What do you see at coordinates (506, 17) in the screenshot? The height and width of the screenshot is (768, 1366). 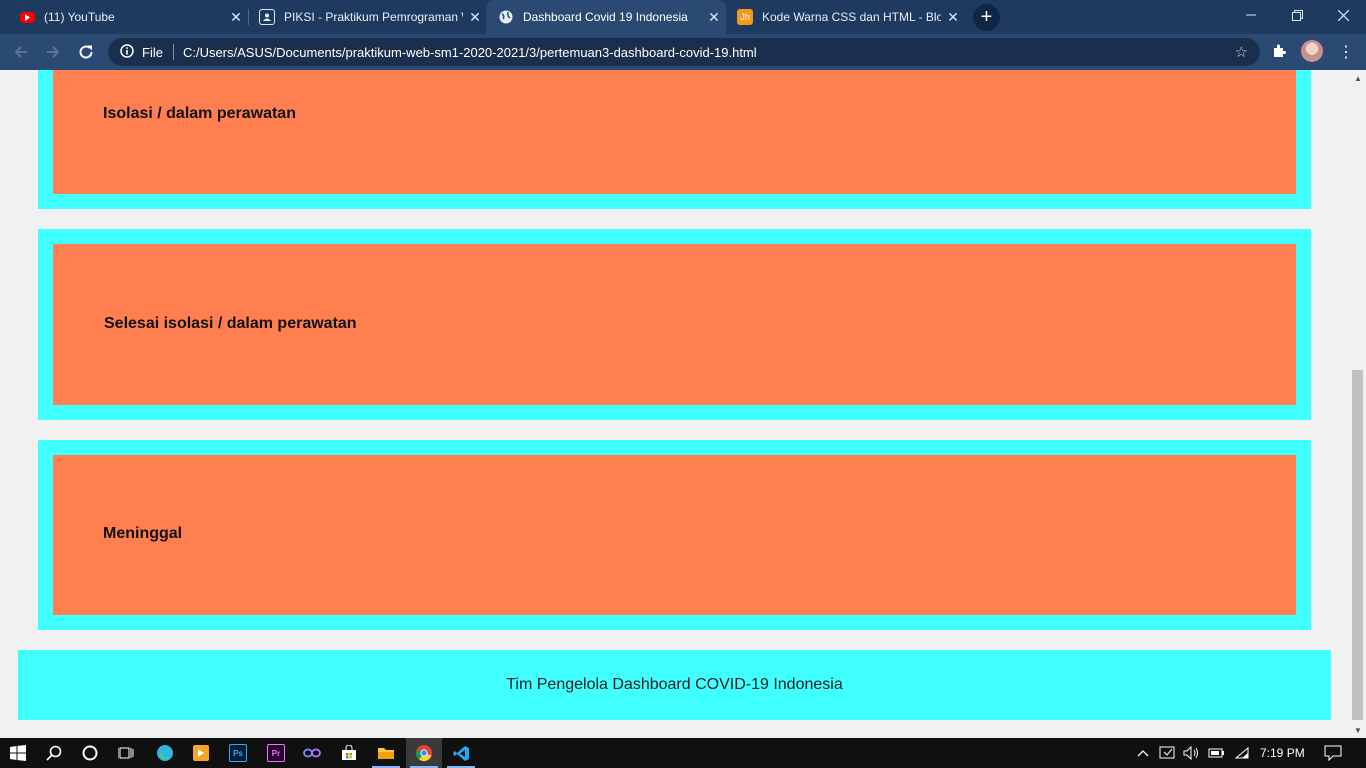 I see `globe-icon` at bounding box center [506, 17].